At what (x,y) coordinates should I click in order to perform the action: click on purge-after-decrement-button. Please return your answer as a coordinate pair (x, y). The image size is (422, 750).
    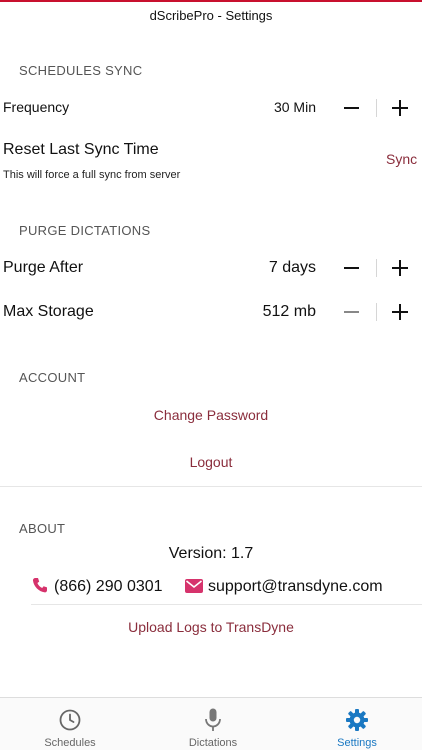
    Looking at the image, I should click on (351, 268).